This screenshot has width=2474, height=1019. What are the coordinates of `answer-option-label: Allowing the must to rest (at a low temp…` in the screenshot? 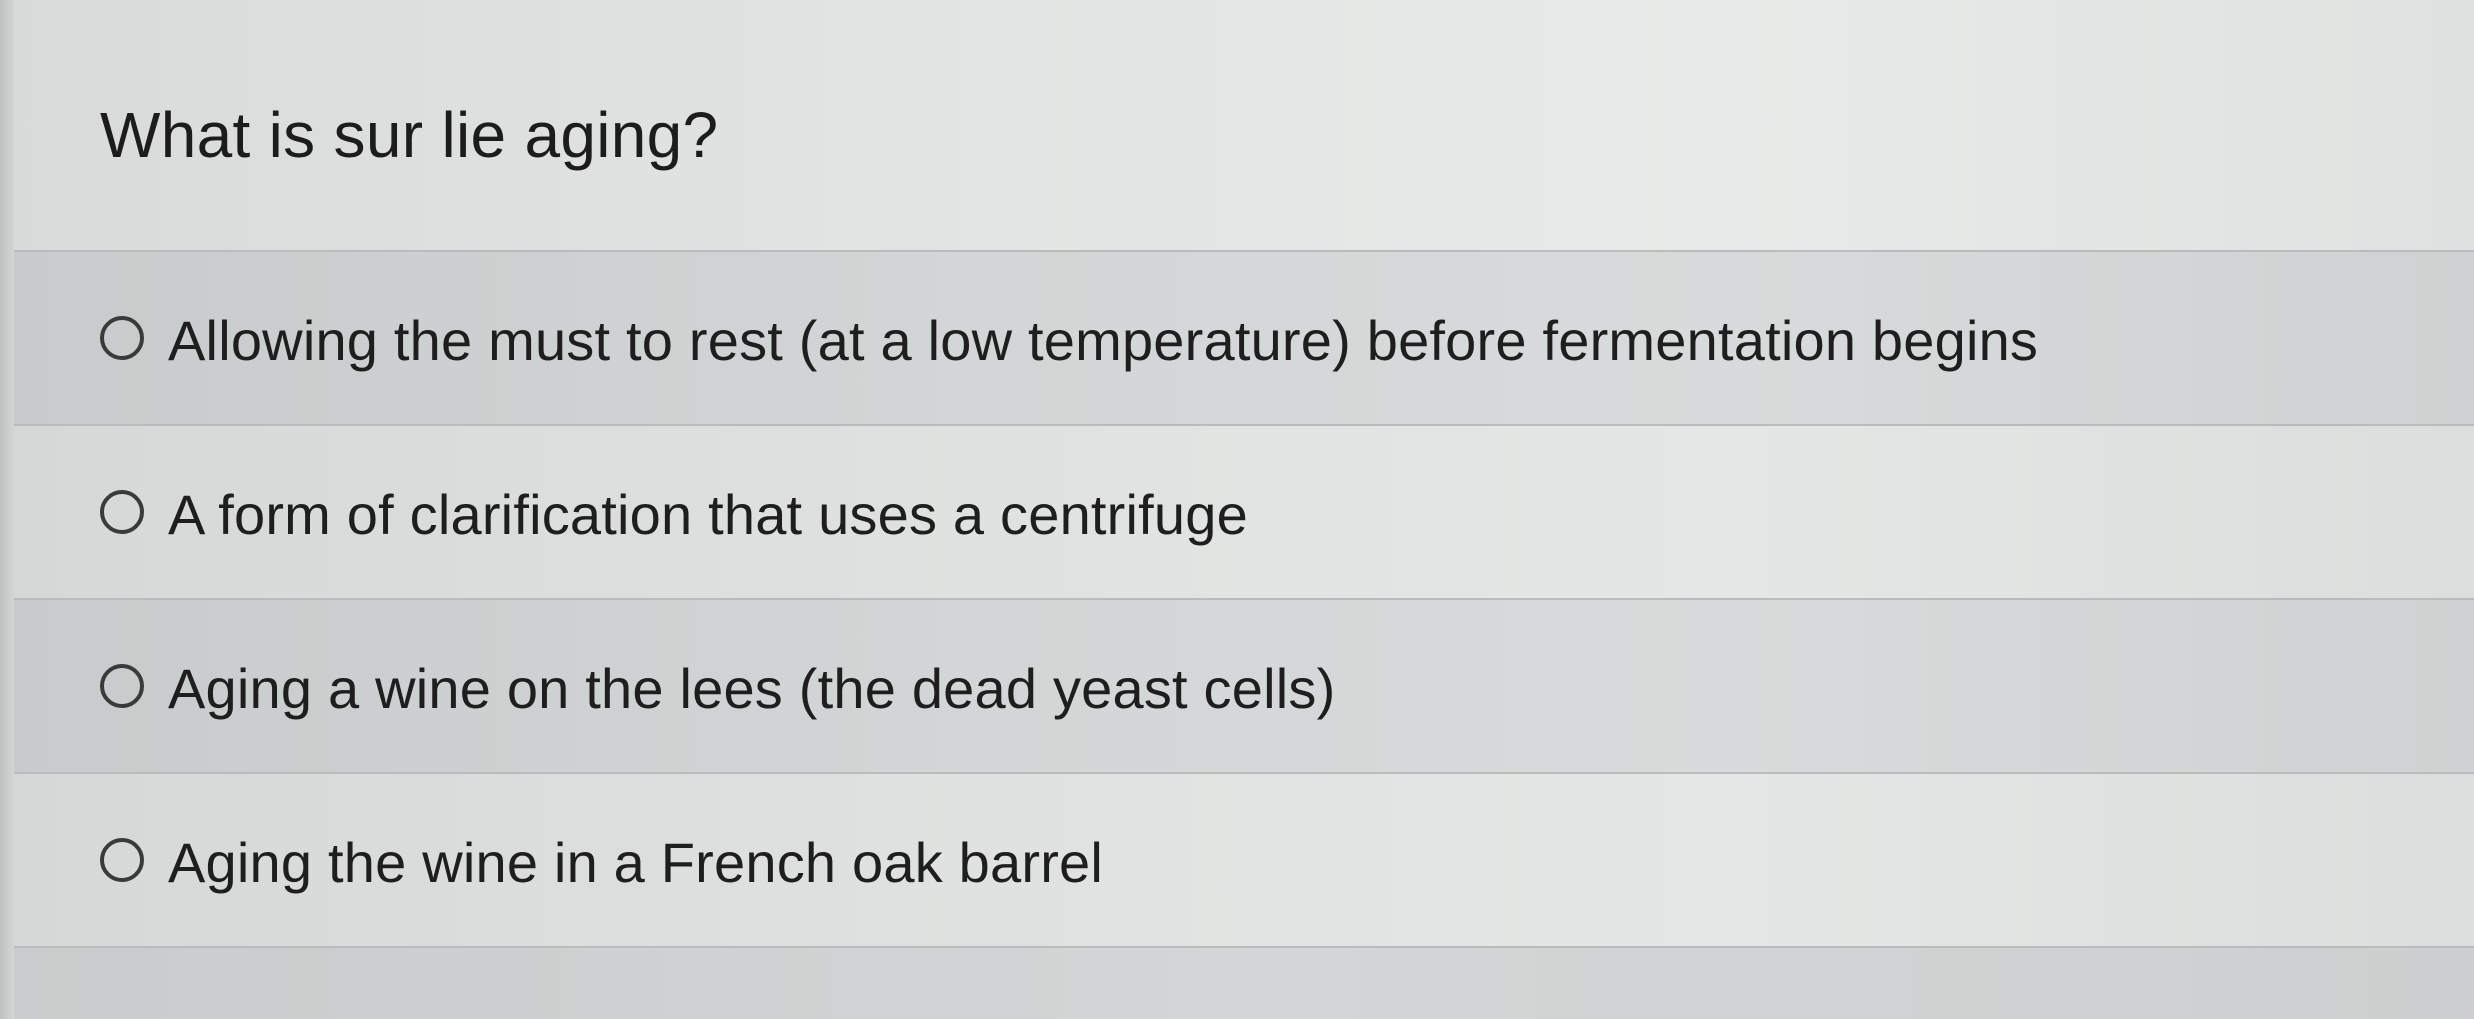 It's located at (1103, 340).